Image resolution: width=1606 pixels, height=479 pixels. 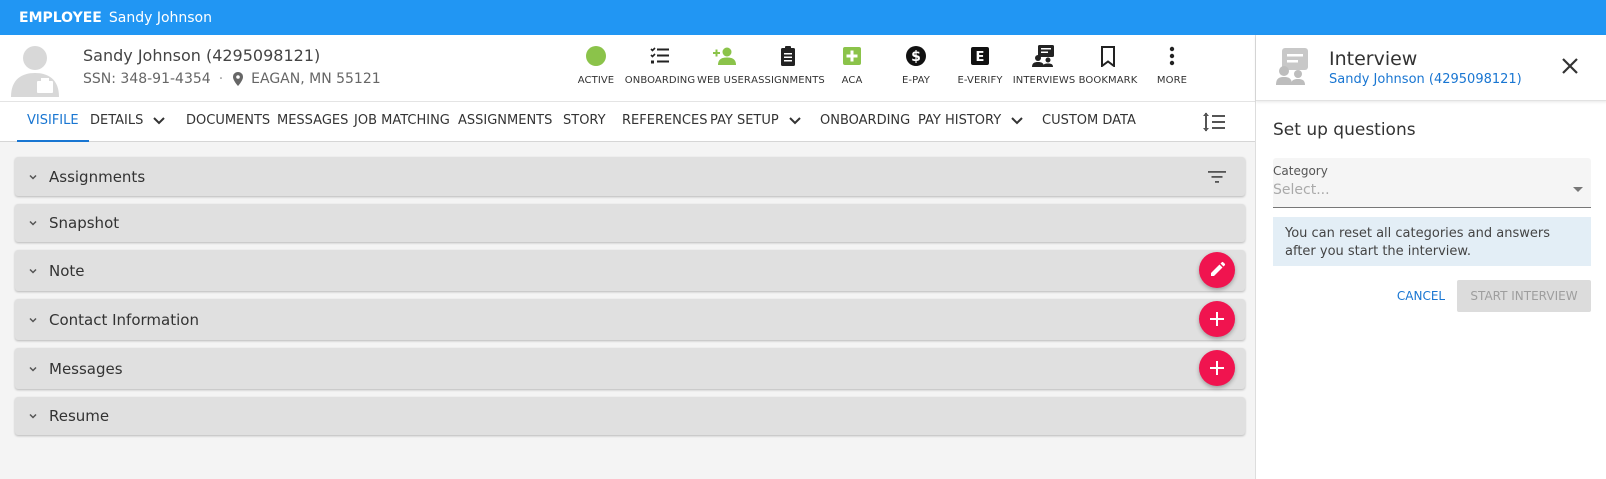 I want to click on edit-note-button, so click(x=1217, y=270).